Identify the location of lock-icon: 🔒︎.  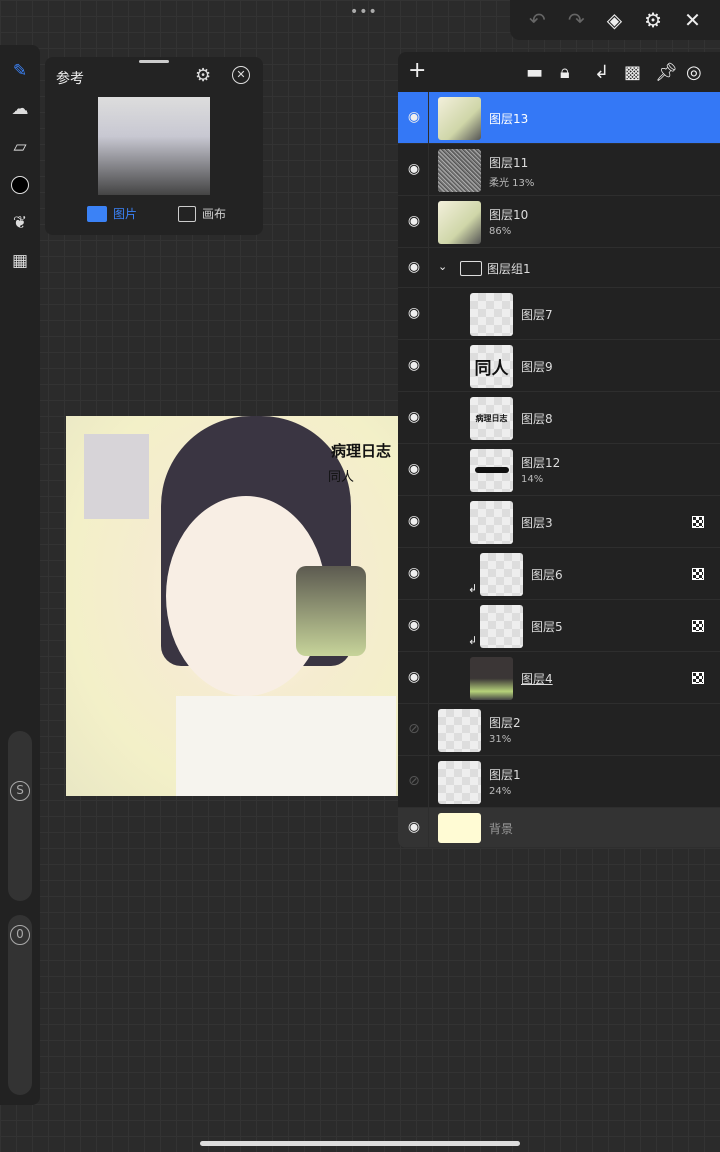
(565, 72).